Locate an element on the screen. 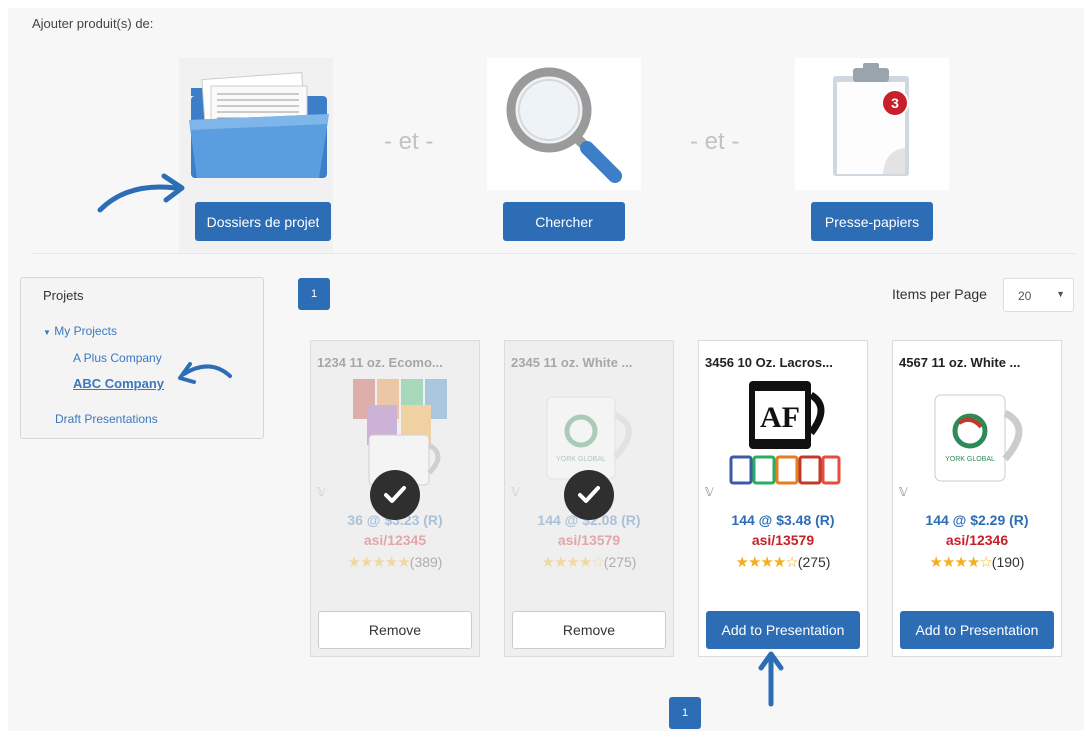 This screenshot has height=731, width=1084. sidebar-item-draft-presentations: Draft Presentations is located at coordinates (106, 419).